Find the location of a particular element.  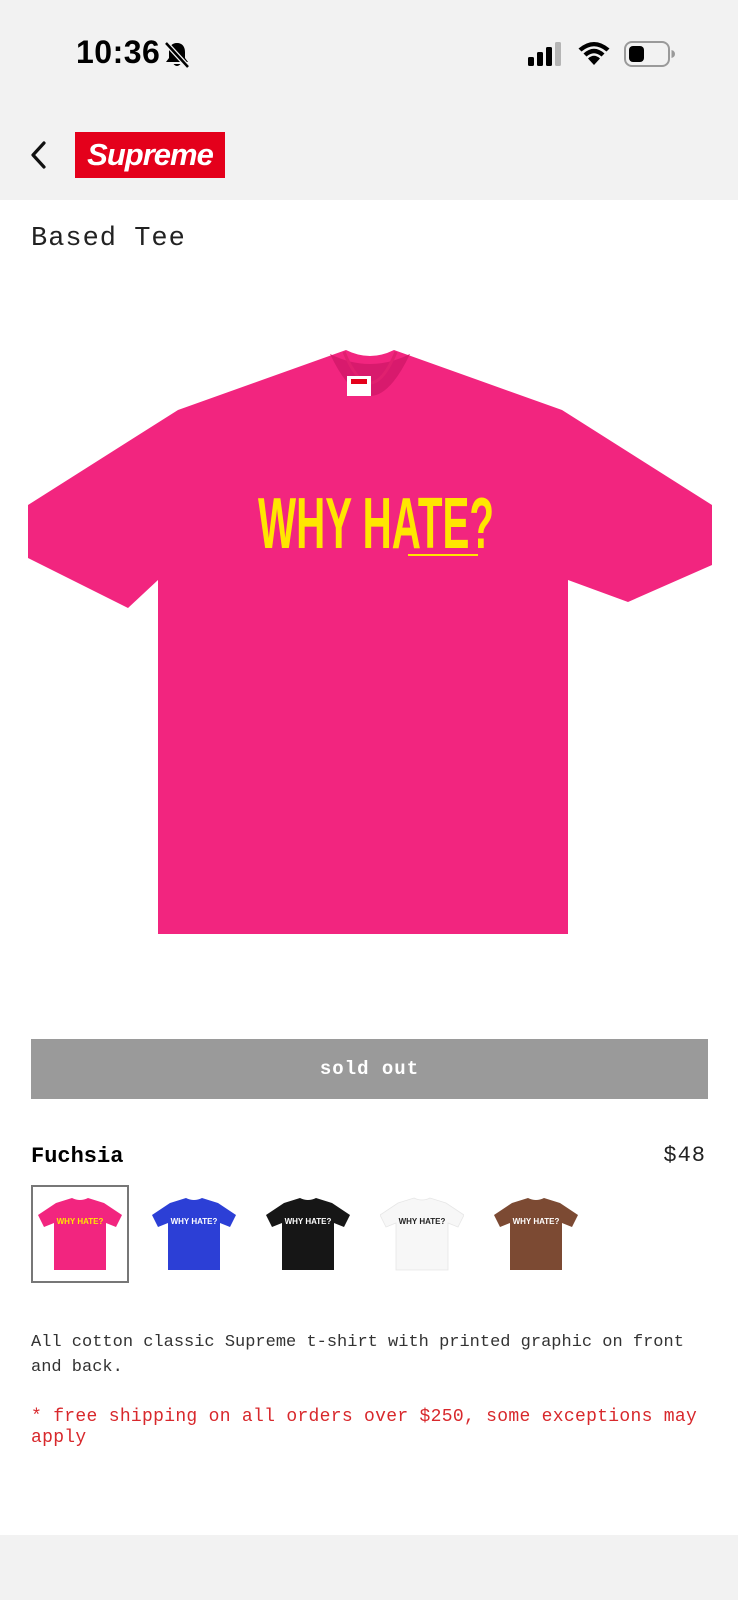

shirt-graphic-text: WHY HATE? is located at coordinates (376, 524).